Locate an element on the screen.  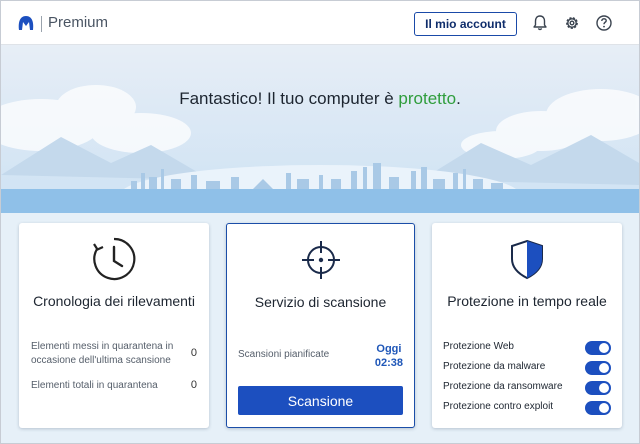
web-protection-toggle is located at coordinates (598, 348).